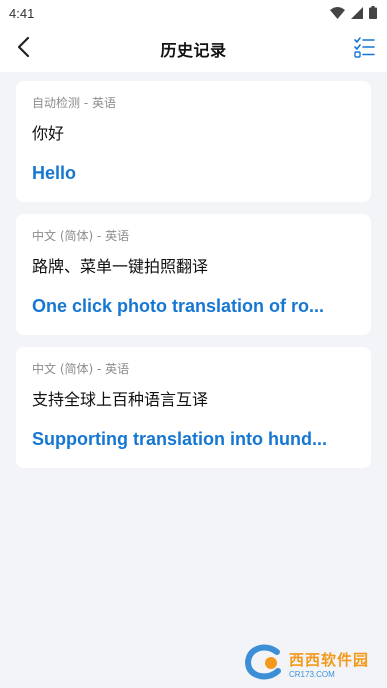 This screenshot has width=387, height=688. Describe the element at coordinates (48, 133) in the screenshot. I see `source-text: 你好` at that location.